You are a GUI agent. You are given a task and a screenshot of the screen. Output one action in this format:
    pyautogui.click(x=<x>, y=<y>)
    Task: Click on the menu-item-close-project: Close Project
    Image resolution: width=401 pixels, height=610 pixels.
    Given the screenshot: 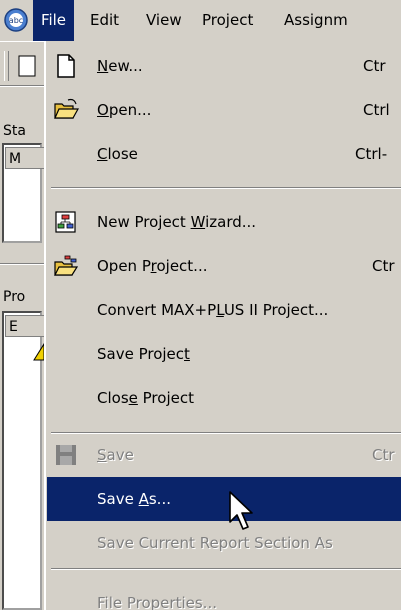 What is the action you would take?
    pyautogui.click(x=224, y=398)
    